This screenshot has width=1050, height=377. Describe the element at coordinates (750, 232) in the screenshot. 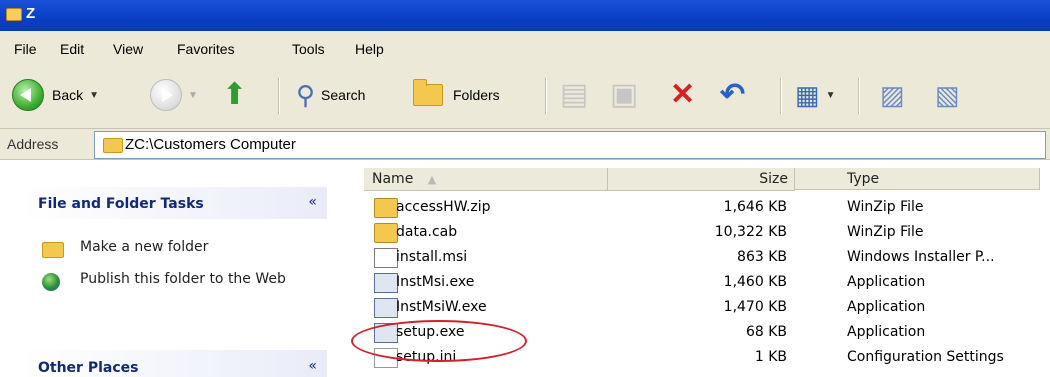

I see `file-size: 10,322 KB` at that location.